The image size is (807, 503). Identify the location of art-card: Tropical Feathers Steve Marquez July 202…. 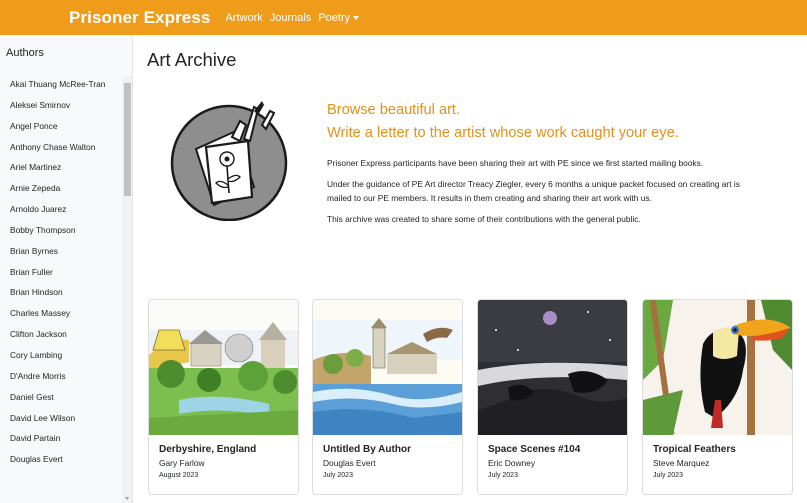
(717, 397).